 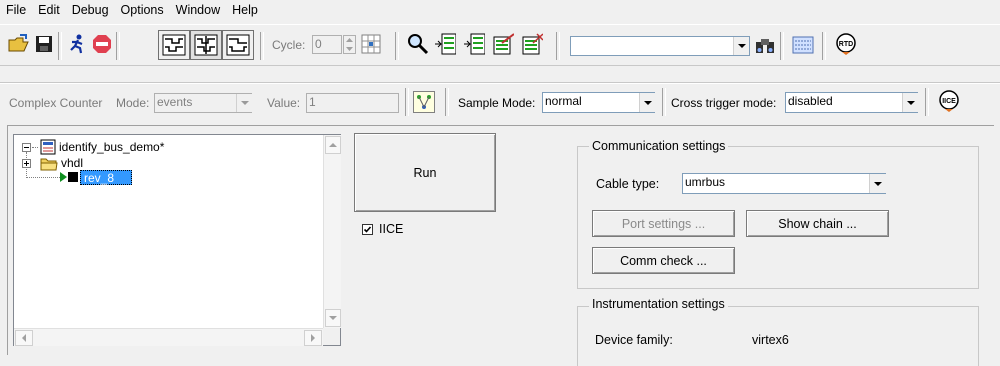 I want to click on device-family-value: virtex6, so click(x=770, y=340).